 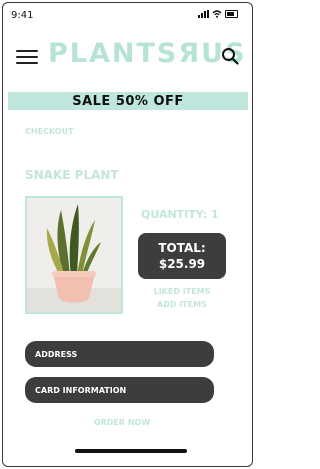 I want to click on product-title: SNAKE PLANT, so click(x=72, y=175).